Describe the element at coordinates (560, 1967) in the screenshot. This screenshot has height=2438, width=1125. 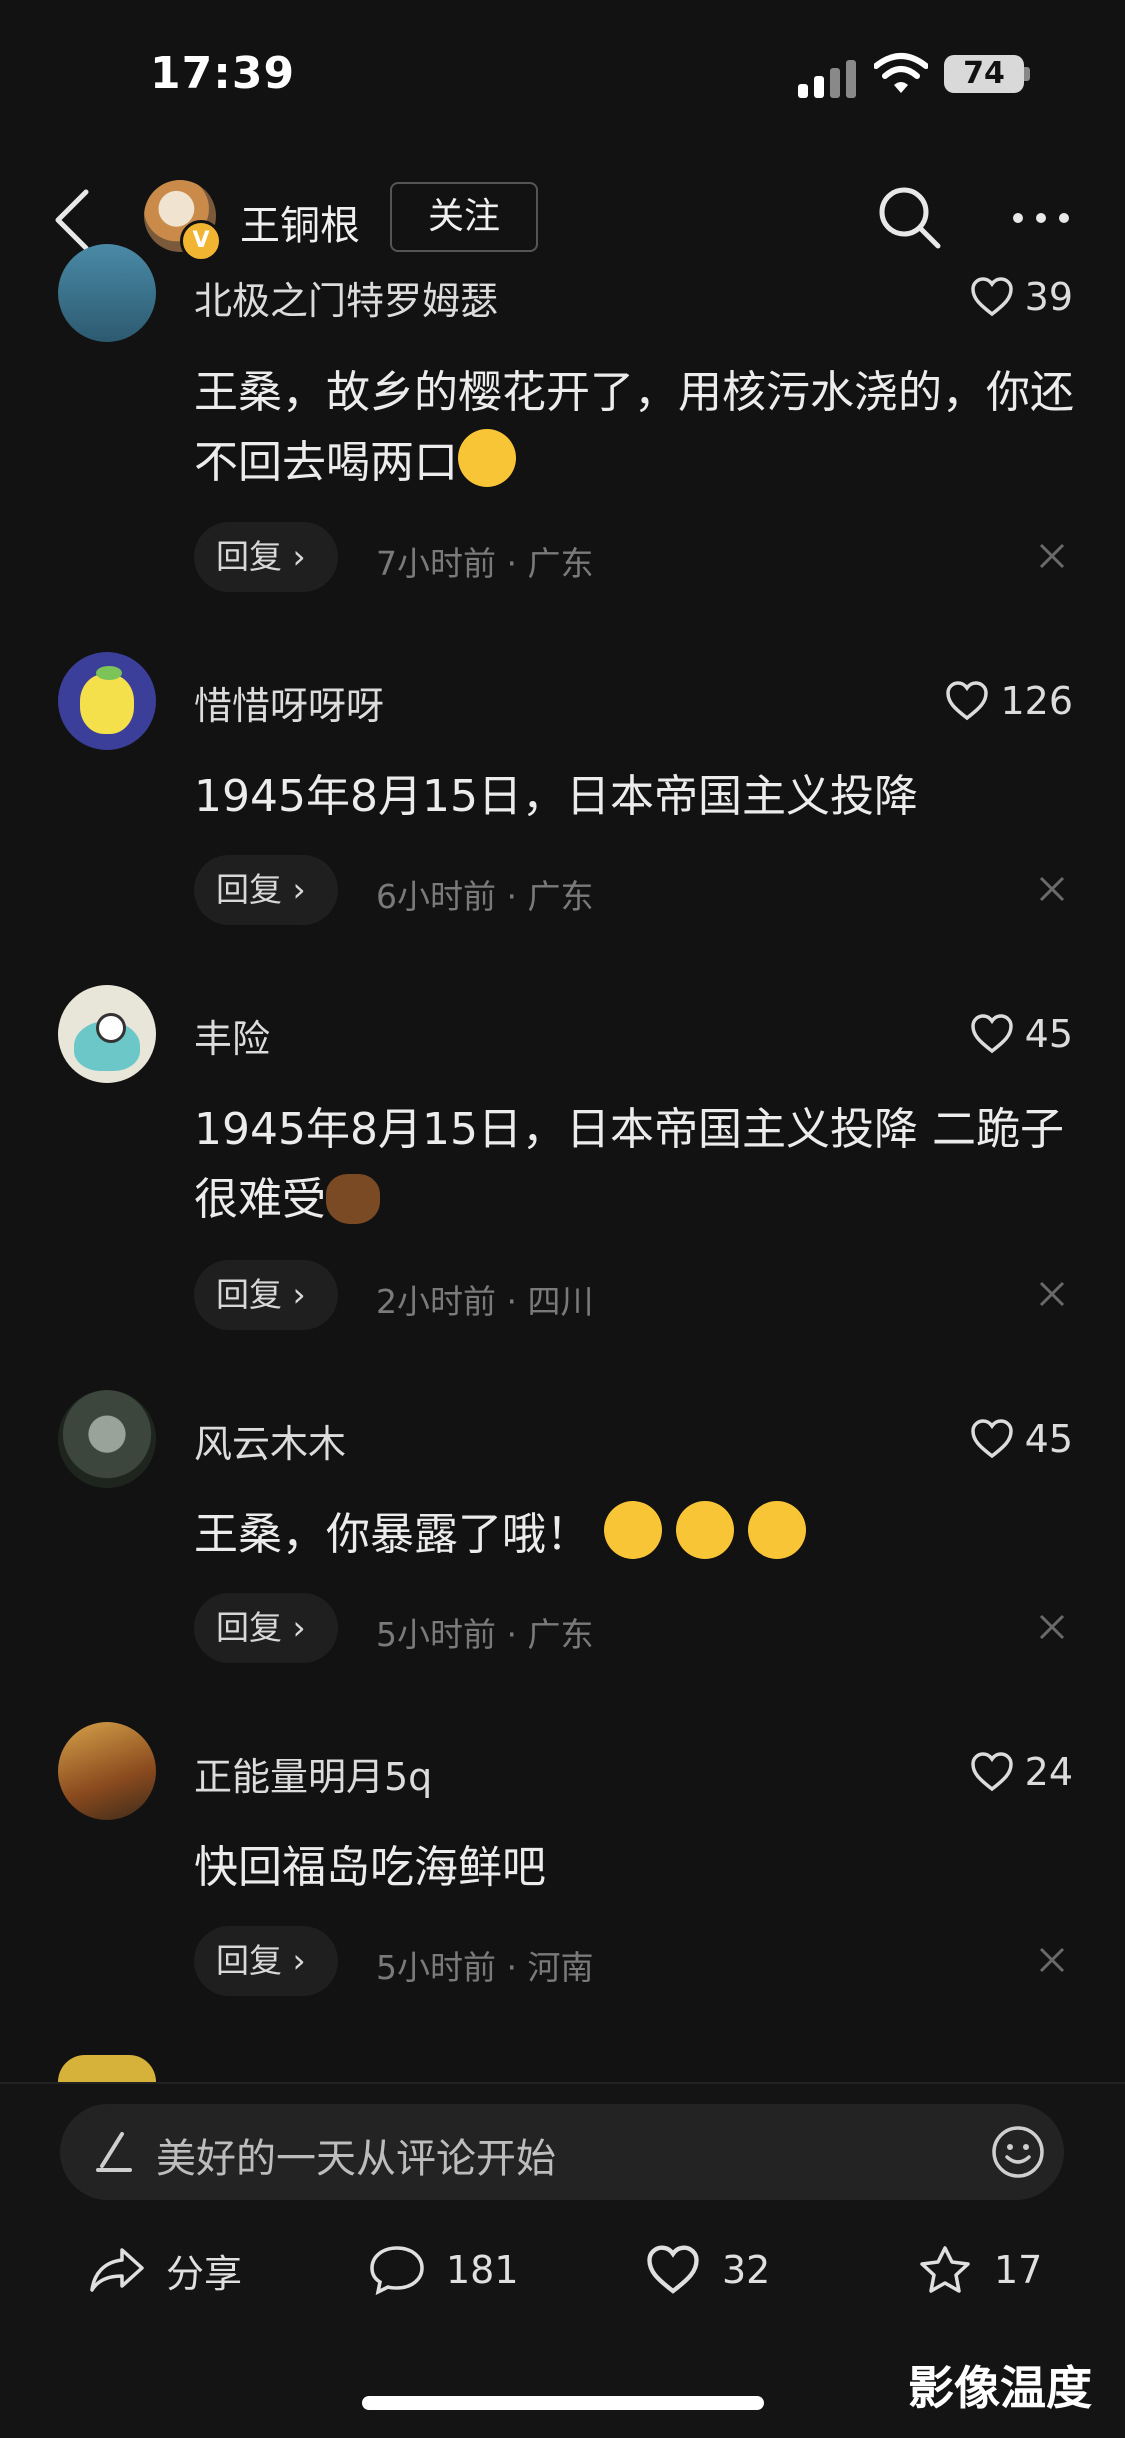
I see `comment-location: 河南` at that location.